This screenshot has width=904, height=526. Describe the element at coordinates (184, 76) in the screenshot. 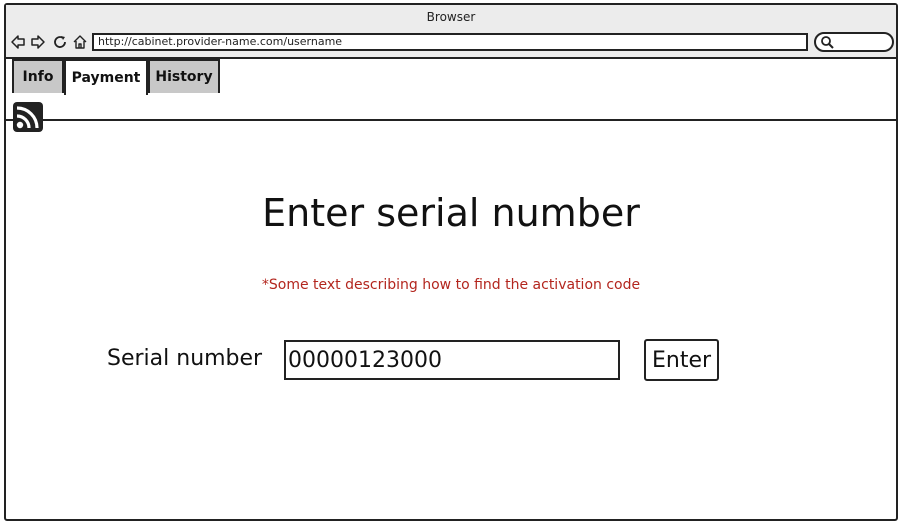

I see `tab-history: History` at that location.